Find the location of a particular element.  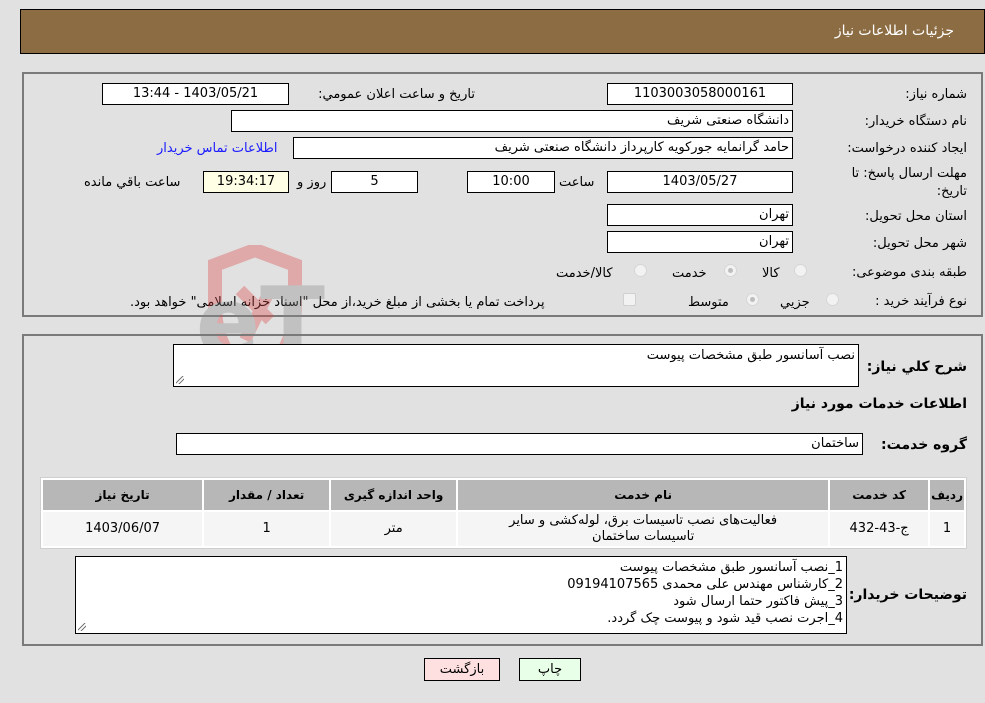

buyer-org-label: نام دستگاه خریدار: is located at coordinates (915, 121).